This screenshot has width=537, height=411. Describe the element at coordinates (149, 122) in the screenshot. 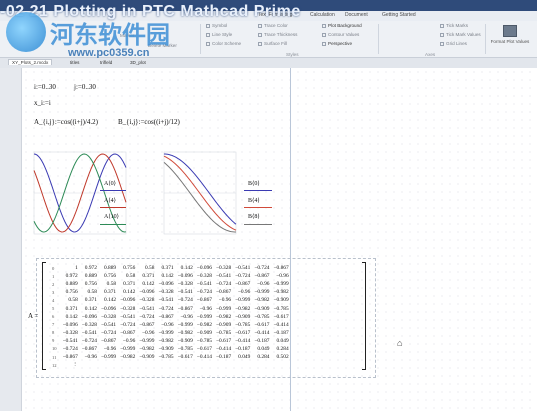

I see `b-matrix-definition: B_{i,j}:=cos((i+j)/12)` at that location.